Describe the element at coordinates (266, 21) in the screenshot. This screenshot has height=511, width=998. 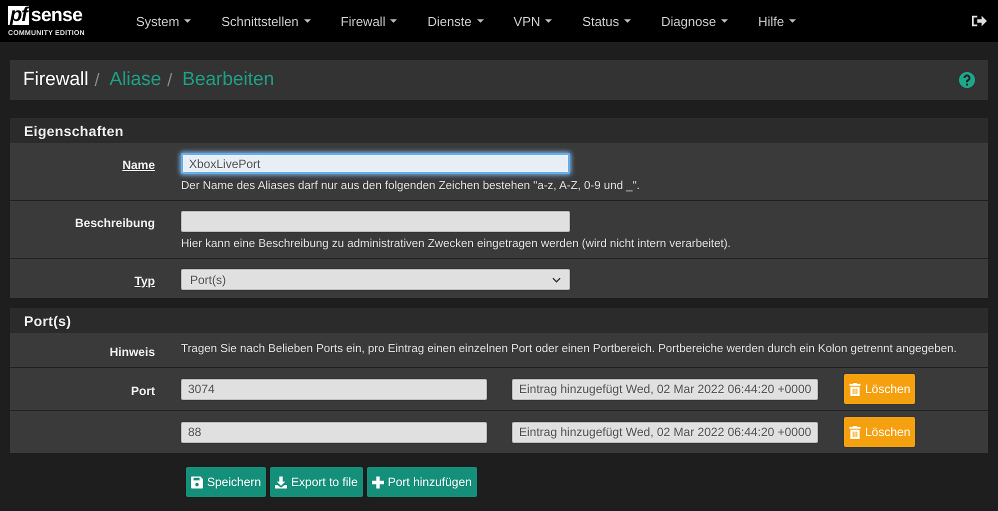
I see `menu-item: Schnittstellen` at that location.